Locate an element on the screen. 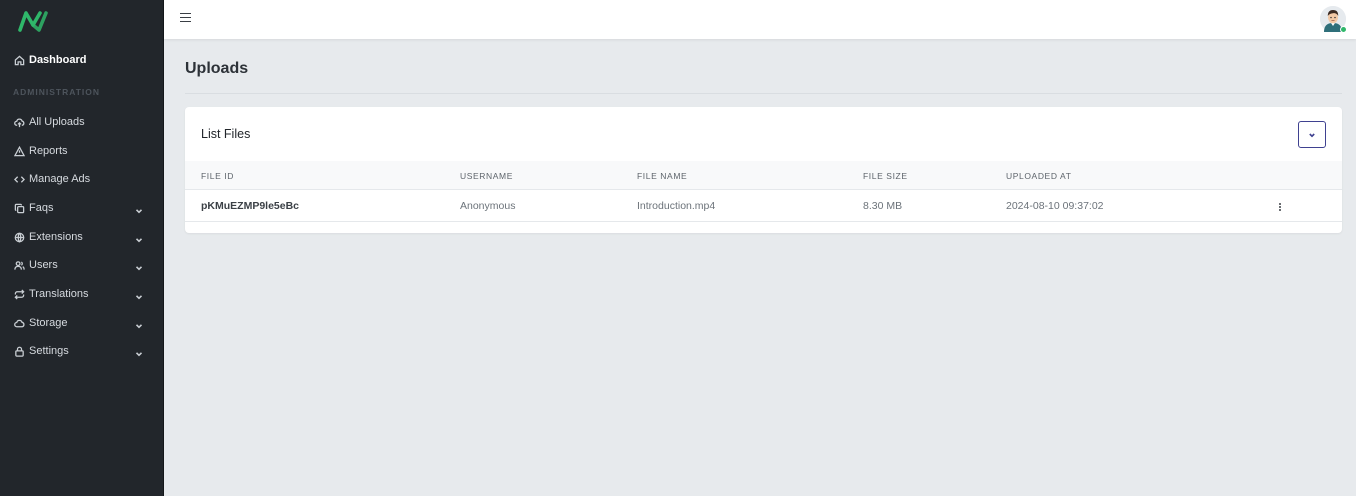  sidebar-item-label: Dashboard is located at coordinates (58, 60).